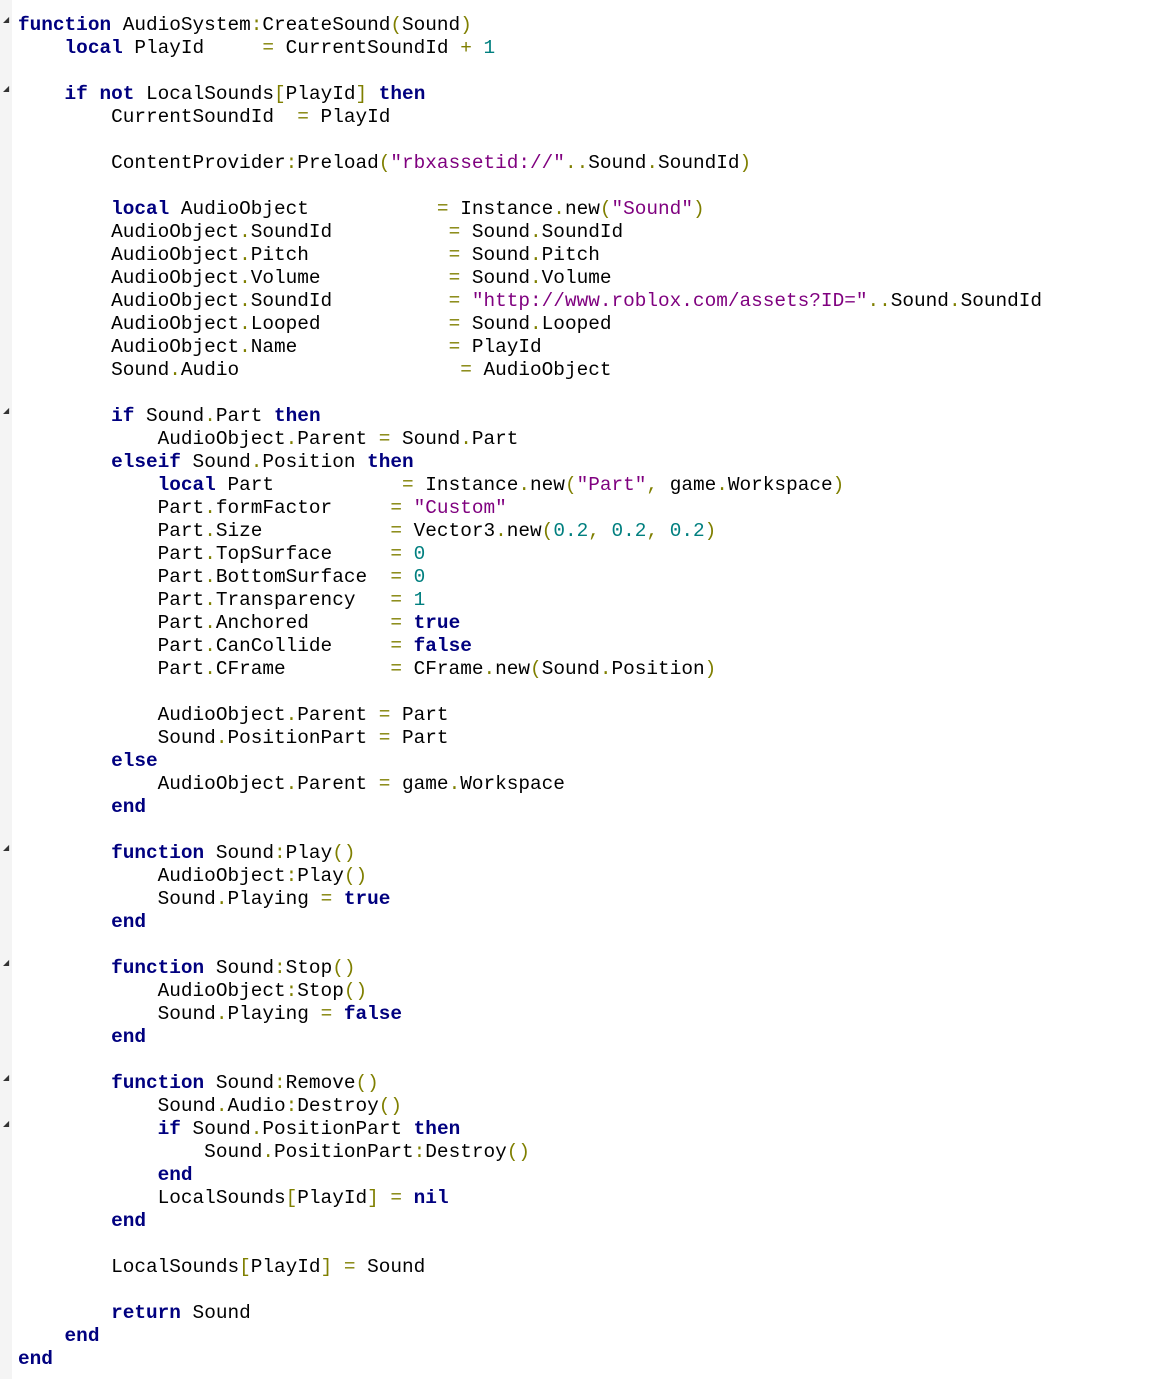 Image resolution: width=1167 pixels, height=1379 pixels. I want to click on code-line-58: end, so click(530, 1336).